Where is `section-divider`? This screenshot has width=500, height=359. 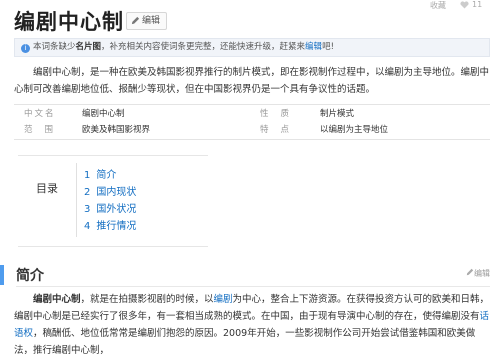 section-divider is located at coordinates (253, 286).